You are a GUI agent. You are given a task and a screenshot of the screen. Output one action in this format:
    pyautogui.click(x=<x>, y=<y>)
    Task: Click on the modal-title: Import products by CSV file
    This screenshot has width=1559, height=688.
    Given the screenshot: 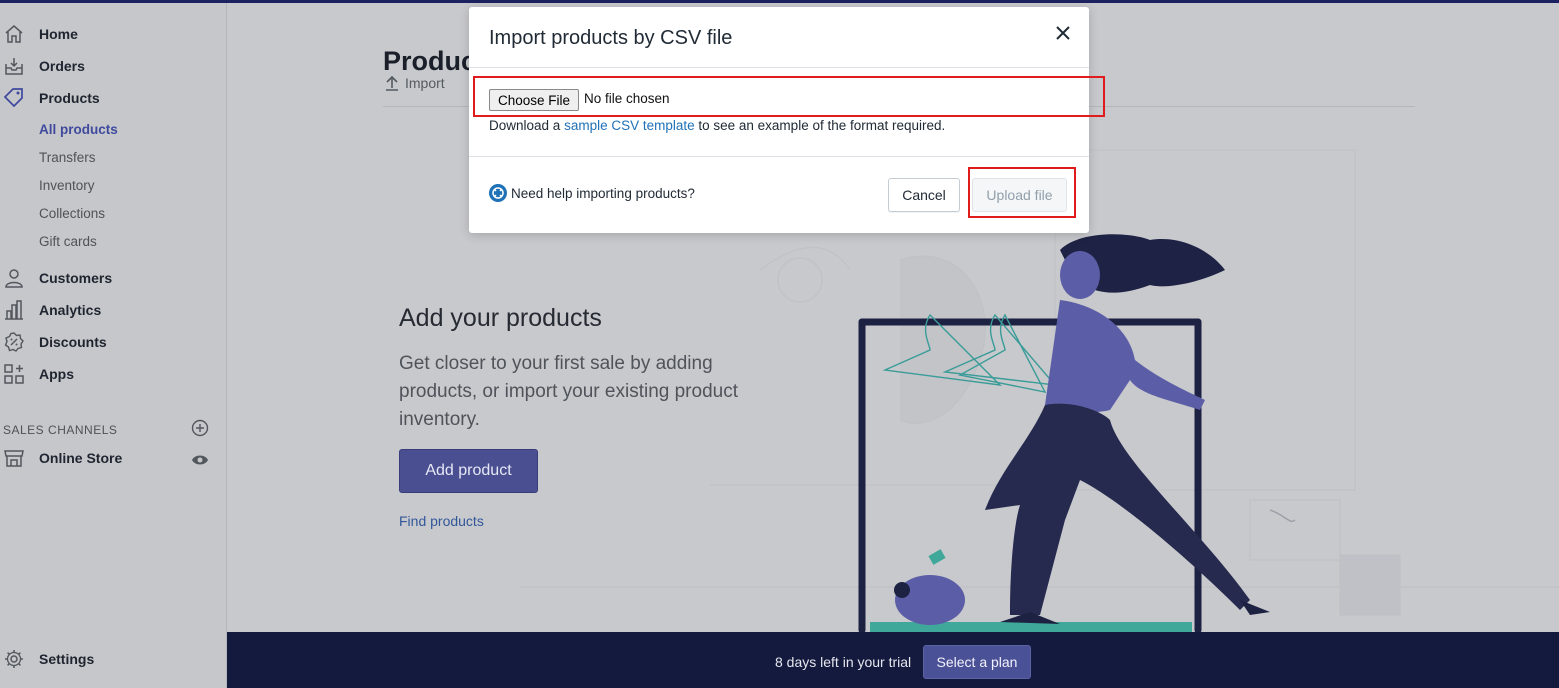 What is the action you would take?
    pyautogui.click(x=611, y=38)
    